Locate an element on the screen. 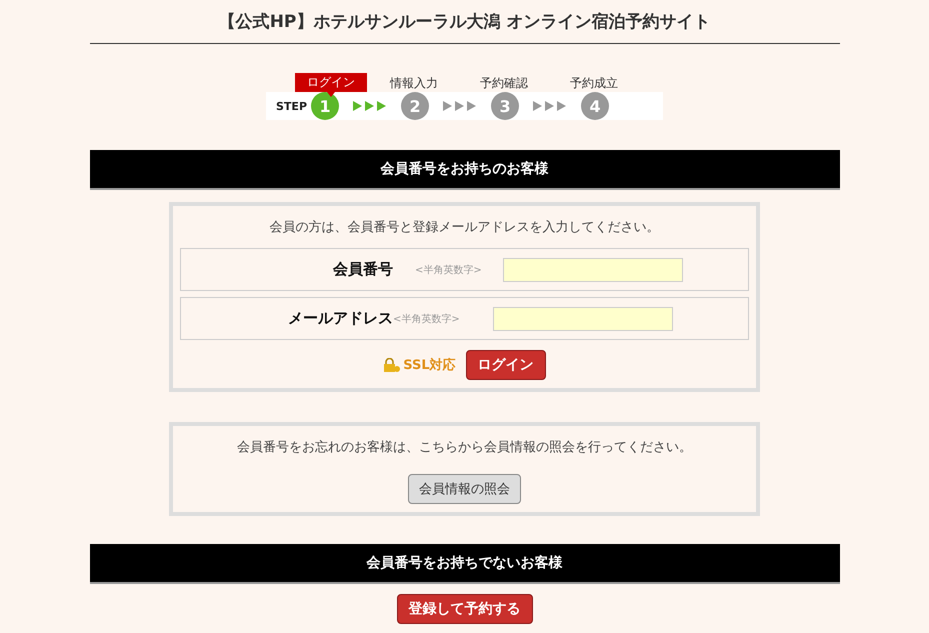 The height and width of the screenshot is (633, 929). section-heading: 会員番号をお持ちでないお客様 is located at coordinates (465, 564).